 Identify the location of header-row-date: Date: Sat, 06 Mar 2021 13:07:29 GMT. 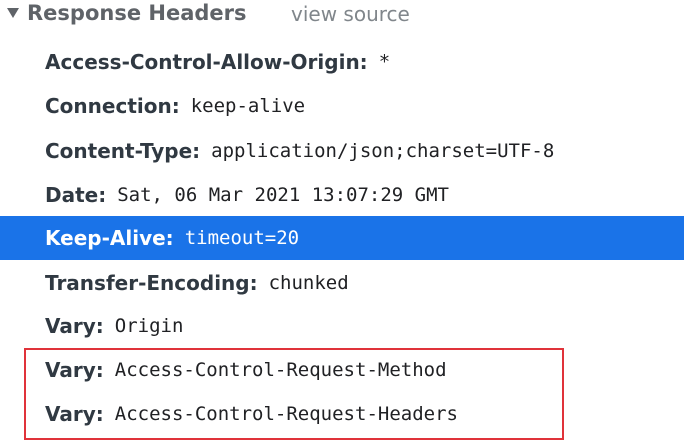
(342, 195).